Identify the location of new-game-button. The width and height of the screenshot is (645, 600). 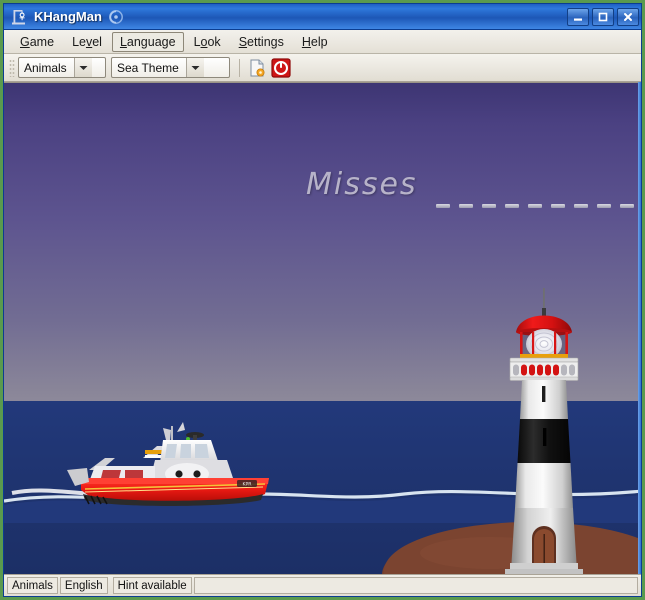
(257, 68).